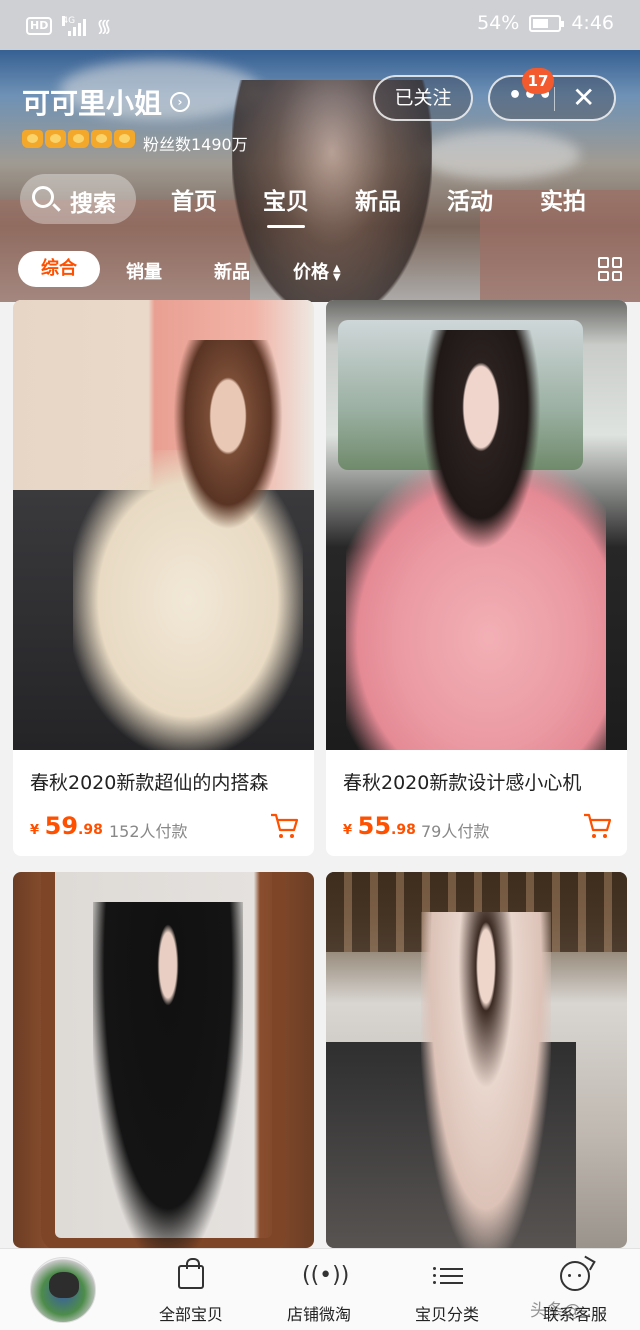 The width and height of the screenshot is (640, 1330). What do you see at coordinates (191, 1291) in the screenshot?
I see `tab-all-products: 全部宝贝` at bounding box center [191, 1291].